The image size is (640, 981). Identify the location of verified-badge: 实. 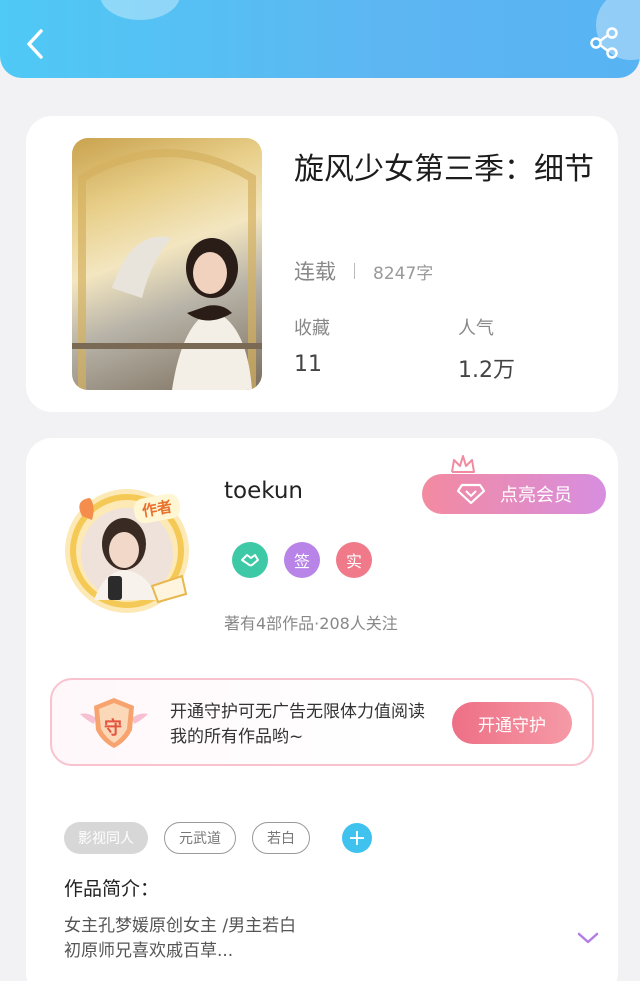
(354, 560).